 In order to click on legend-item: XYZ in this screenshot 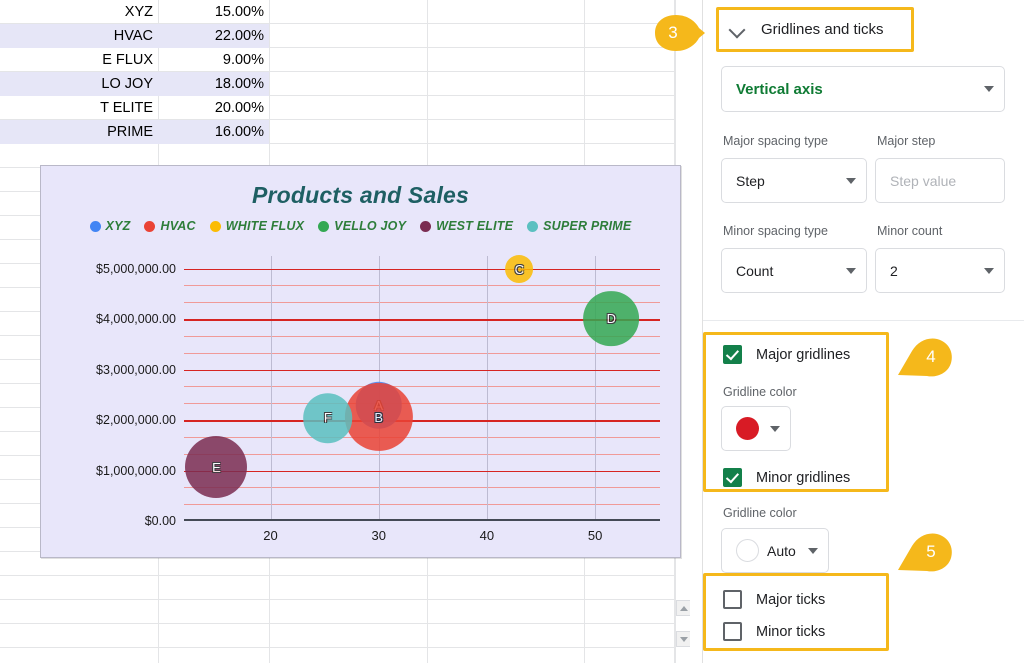, I will do `click(110, 226)`.